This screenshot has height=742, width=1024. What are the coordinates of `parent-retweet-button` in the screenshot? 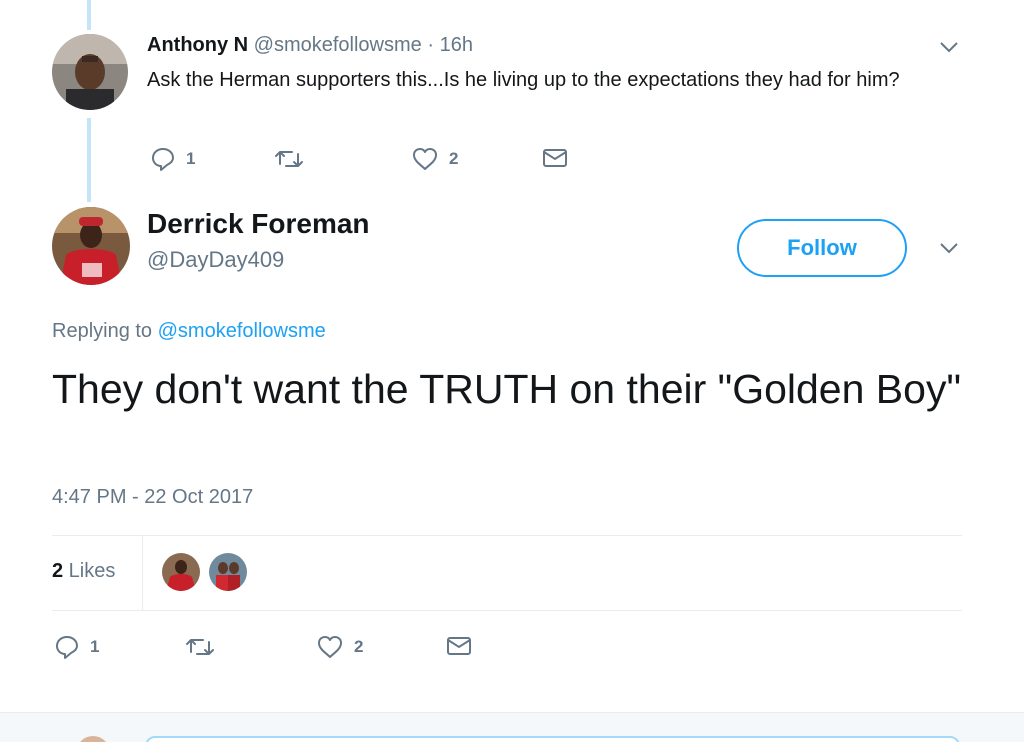 It's located at (289, 159).